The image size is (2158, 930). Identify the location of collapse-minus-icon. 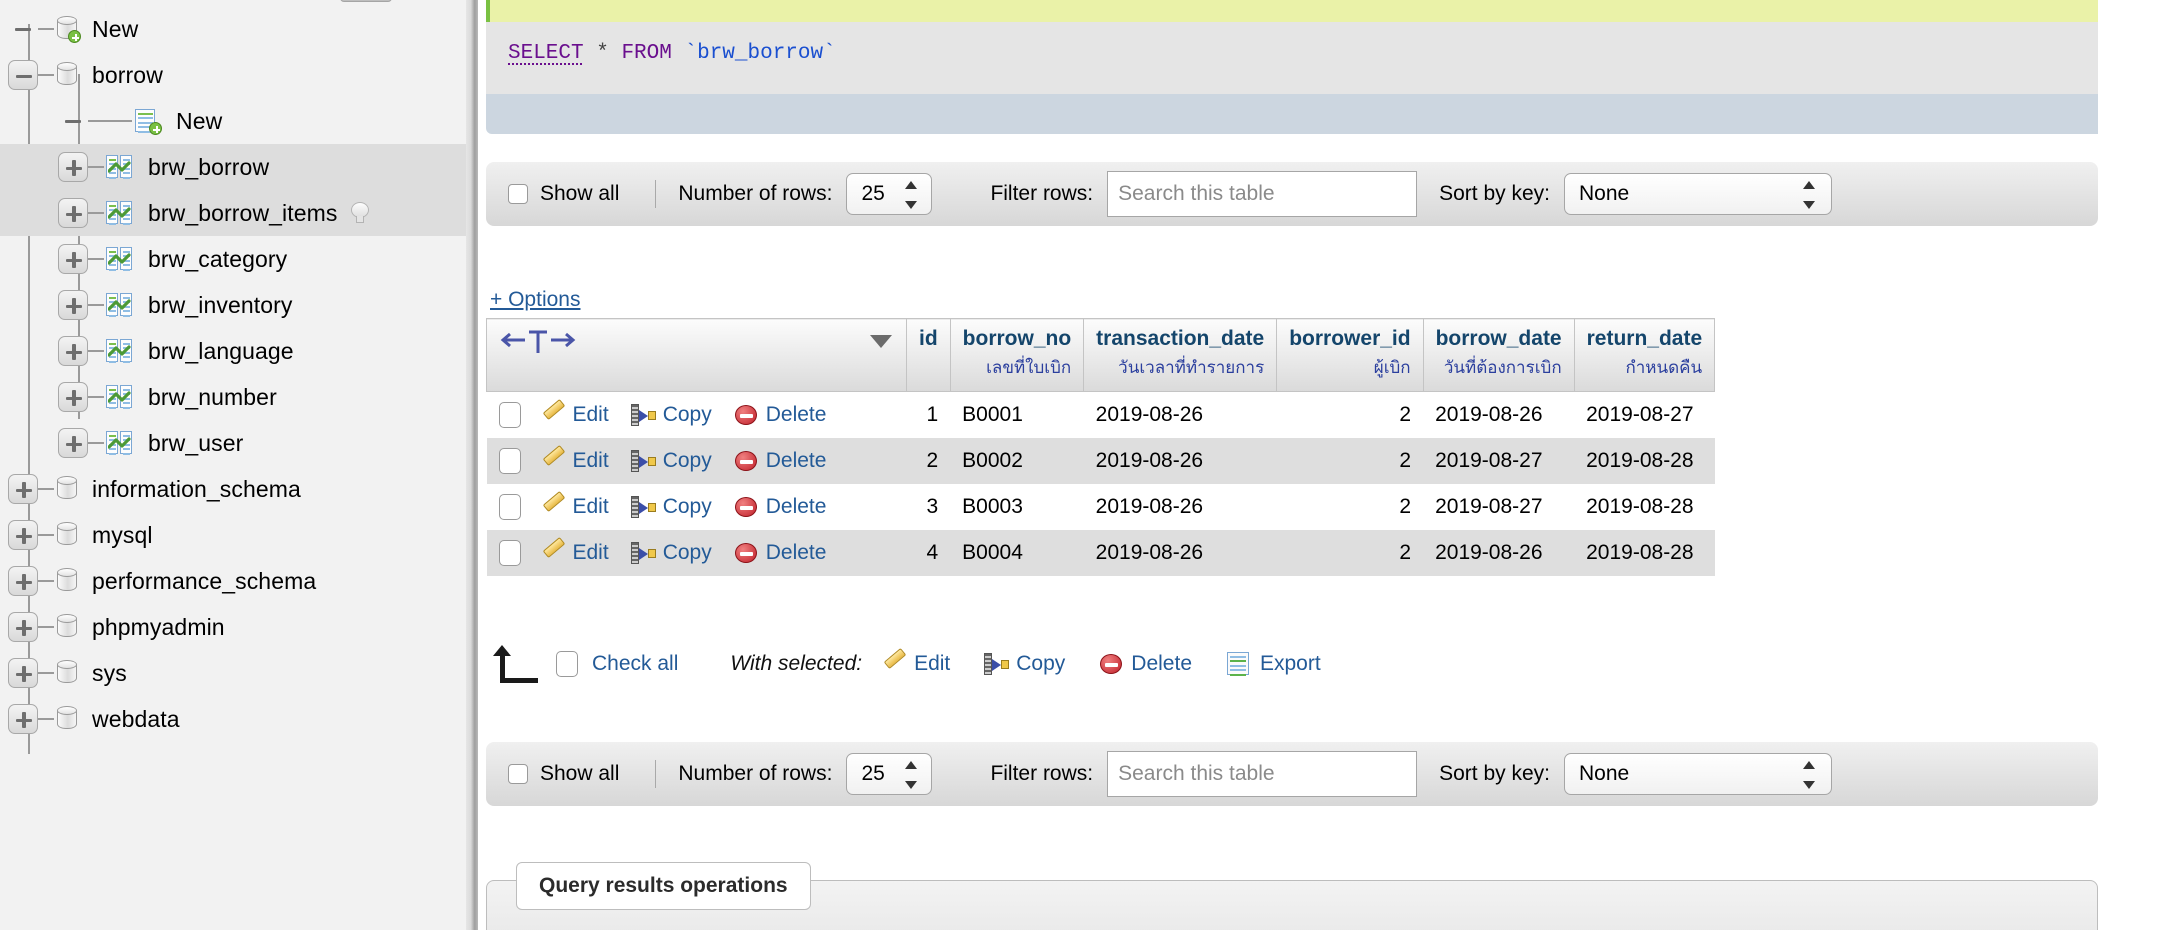
(23, 75).